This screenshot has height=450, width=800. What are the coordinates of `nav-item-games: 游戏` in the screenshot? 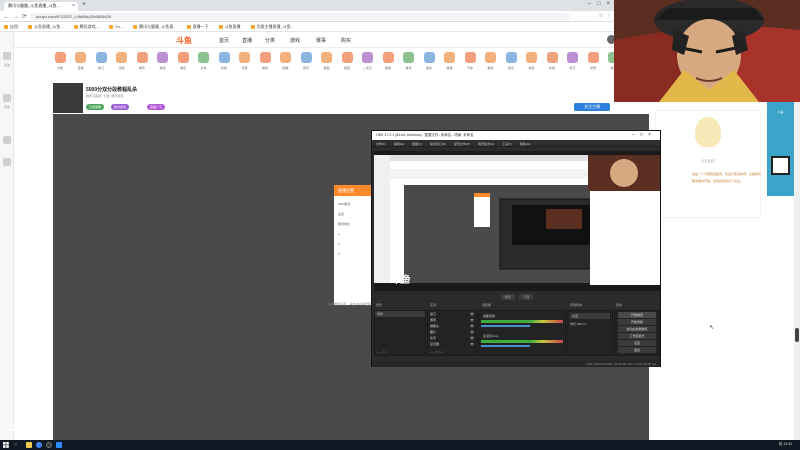 It's located at (295, 40).